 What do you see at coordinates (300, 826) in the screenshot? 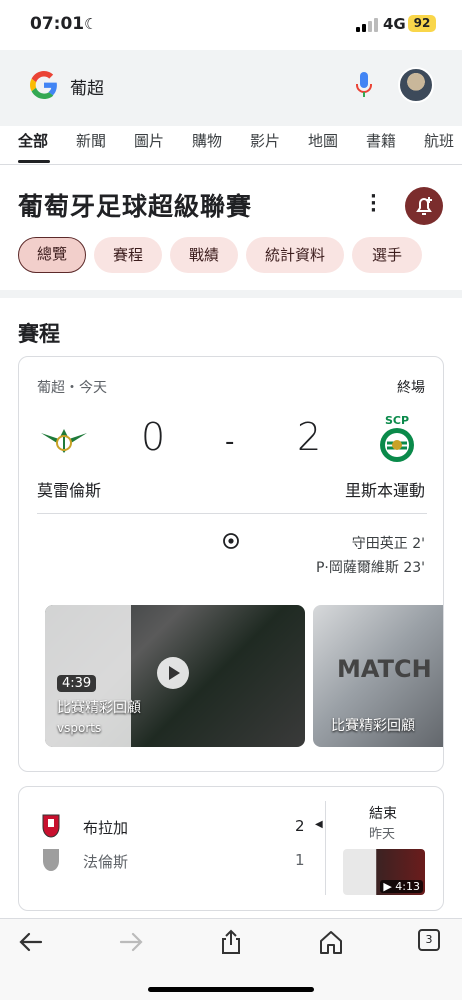
I see `team-score: 2` at bounding box center [300, 826].